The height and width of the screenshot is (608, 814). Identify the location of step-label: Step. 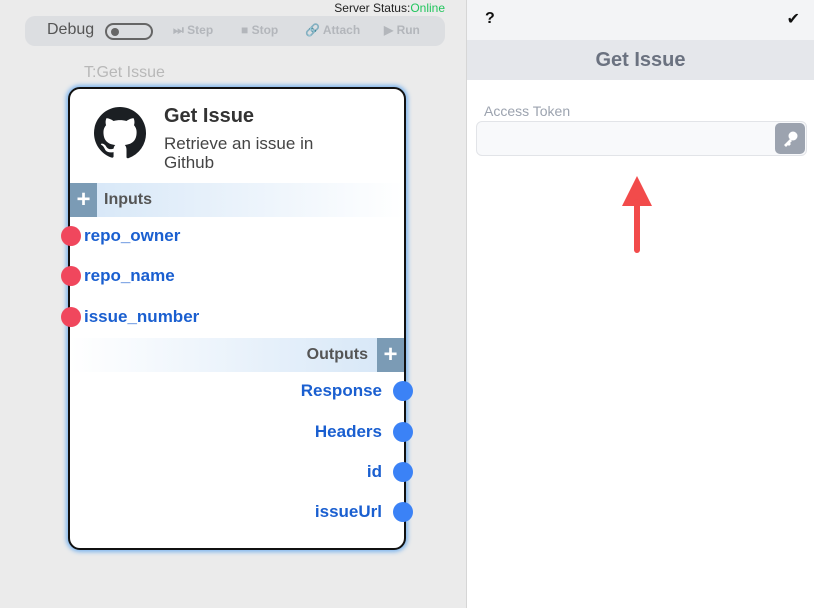
(200, 30).